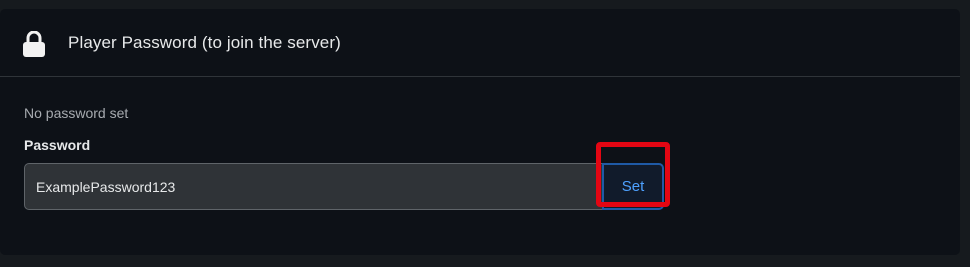 The image size is (970, 267). Describe the element at coordinates (57, 145) in the screenshot. I see `password-label: Password` at that location.